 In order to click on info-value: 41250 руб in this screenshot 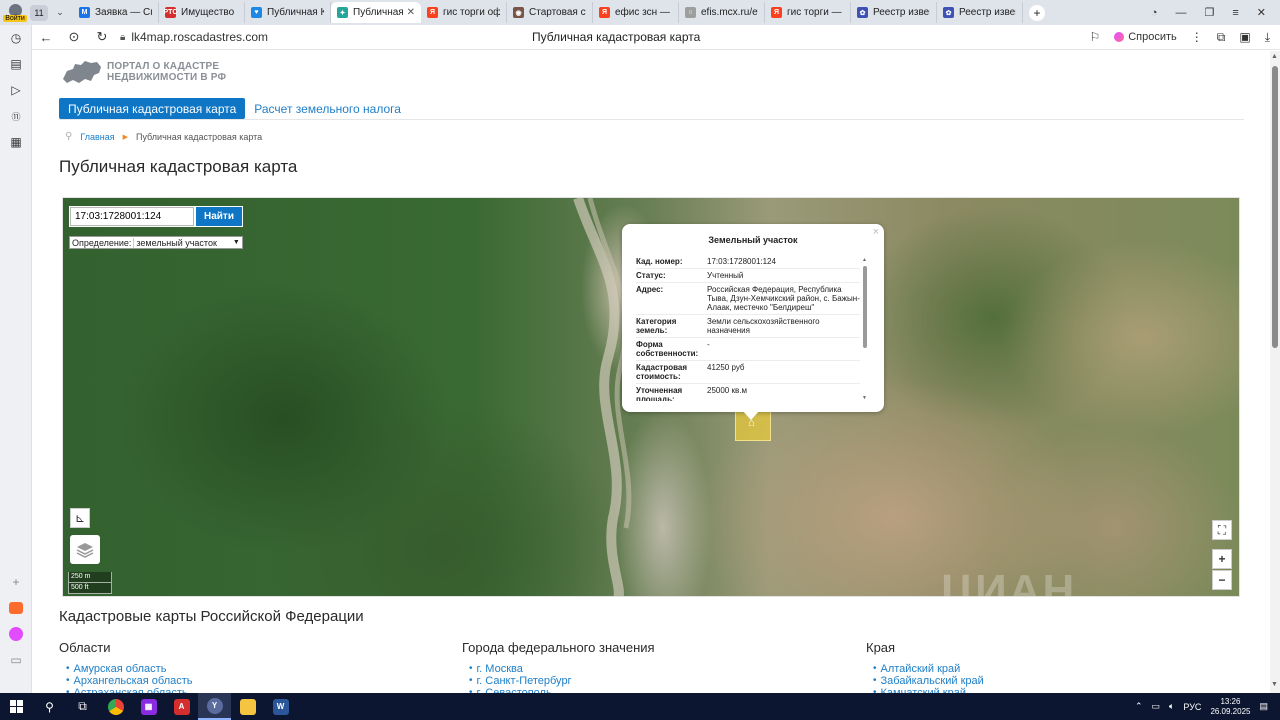, I will do `click(726, 367)`.